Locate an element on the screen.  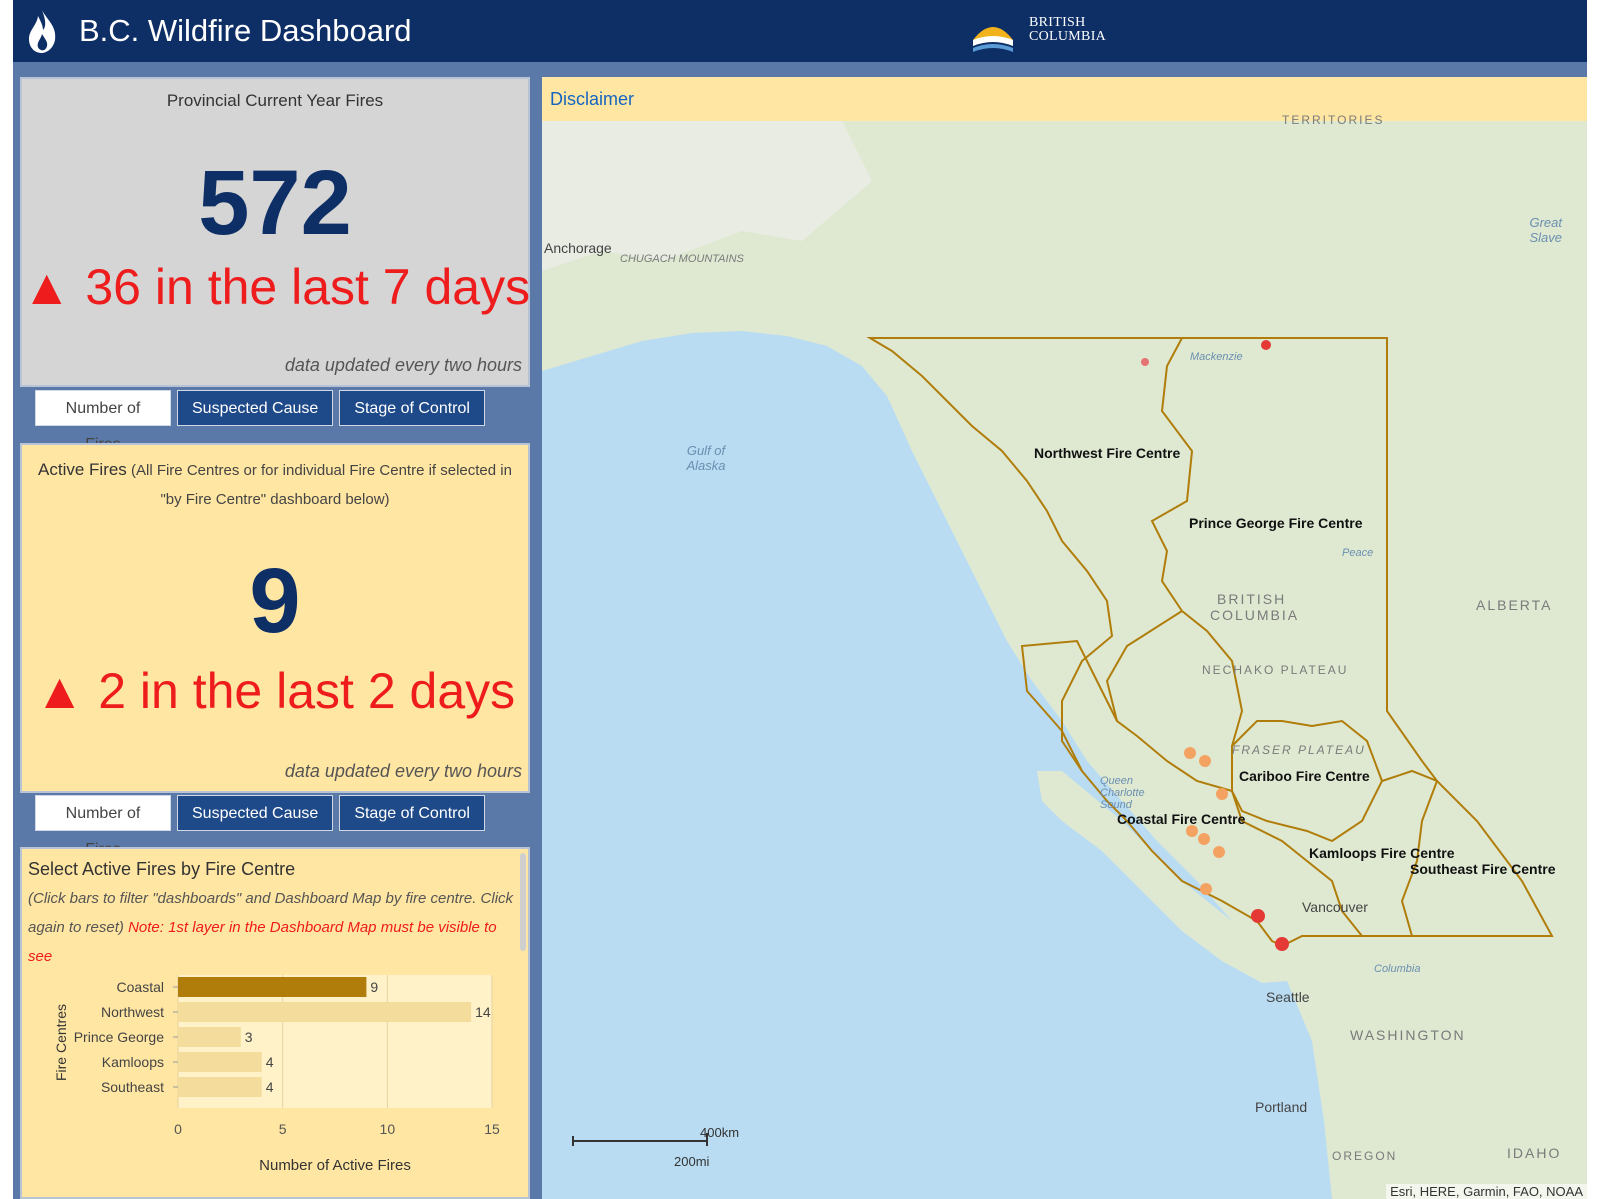
tab-number-of-fires-2: Number of Fires is located at coordinates (103, 826).